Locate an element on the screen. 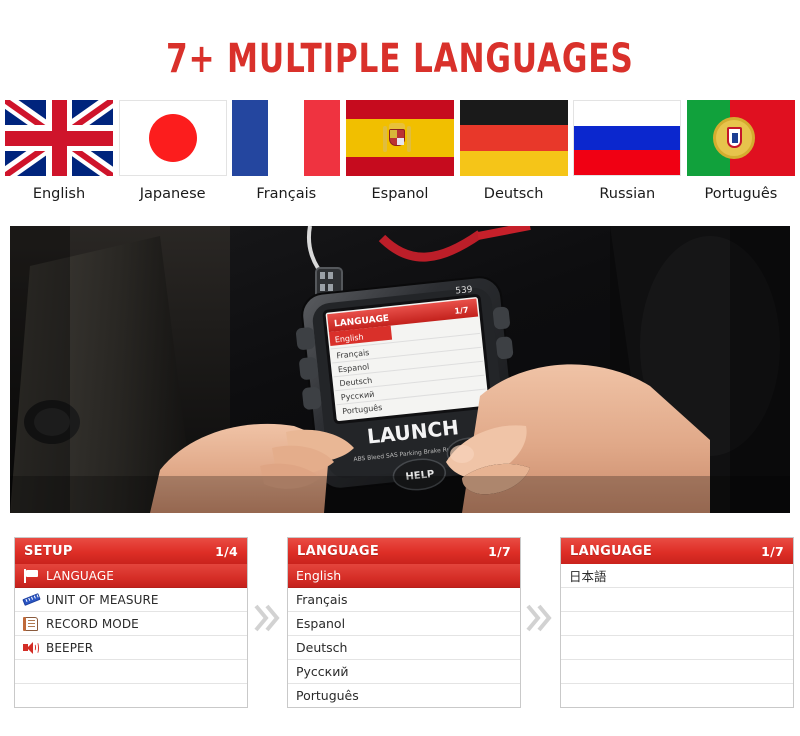 Image resolution: width=800 pixels, height=736 pixels. language-screen-japanese-page-count: 1/7 is located at coordinates (772, 551).